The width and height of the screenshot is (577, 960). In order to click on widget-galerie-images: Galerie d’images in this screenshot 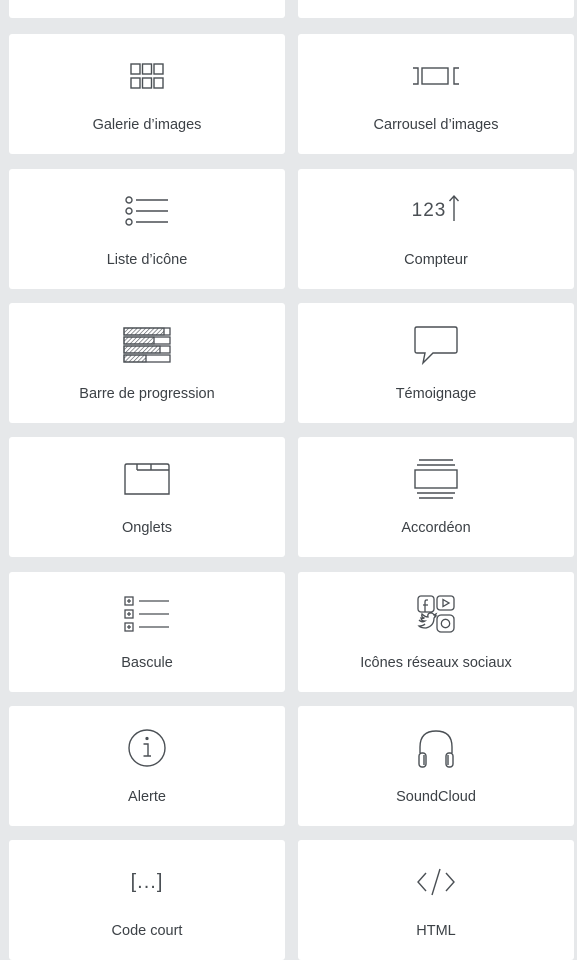, I will do `click(147, 94)`.